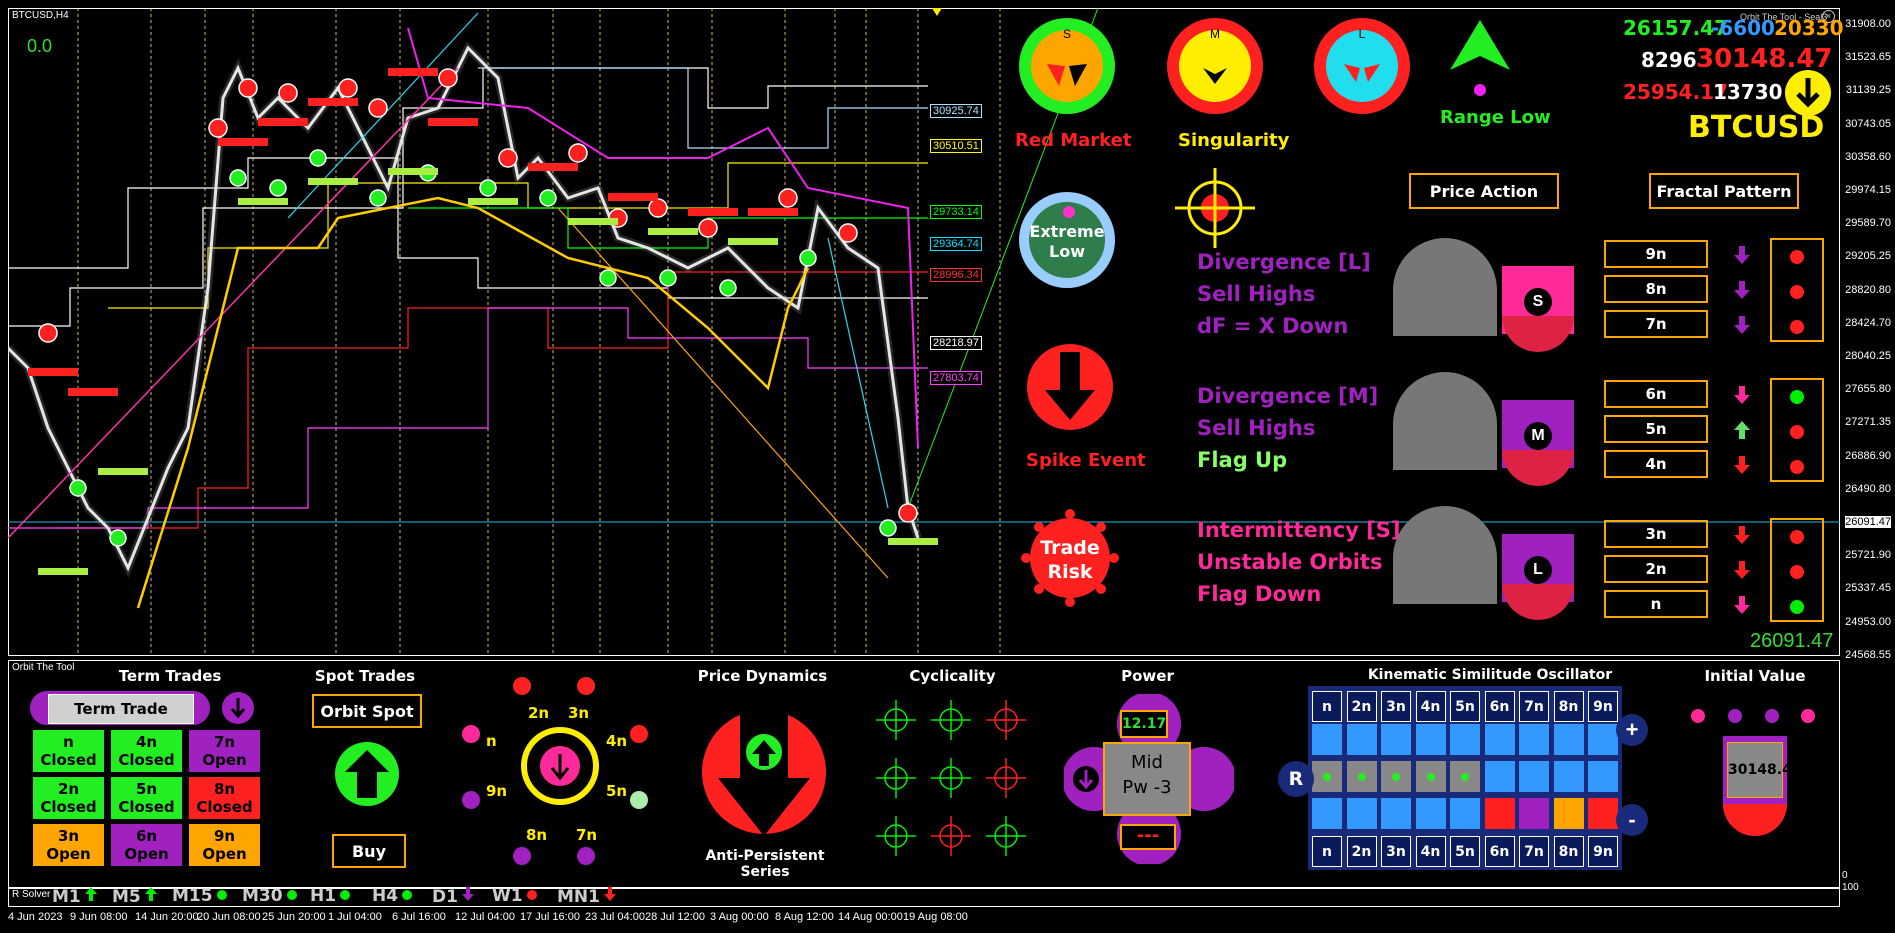 The height and width of the screenshot is (933, 1895). I want to click on up-arrow-icon, so click(91, 897).